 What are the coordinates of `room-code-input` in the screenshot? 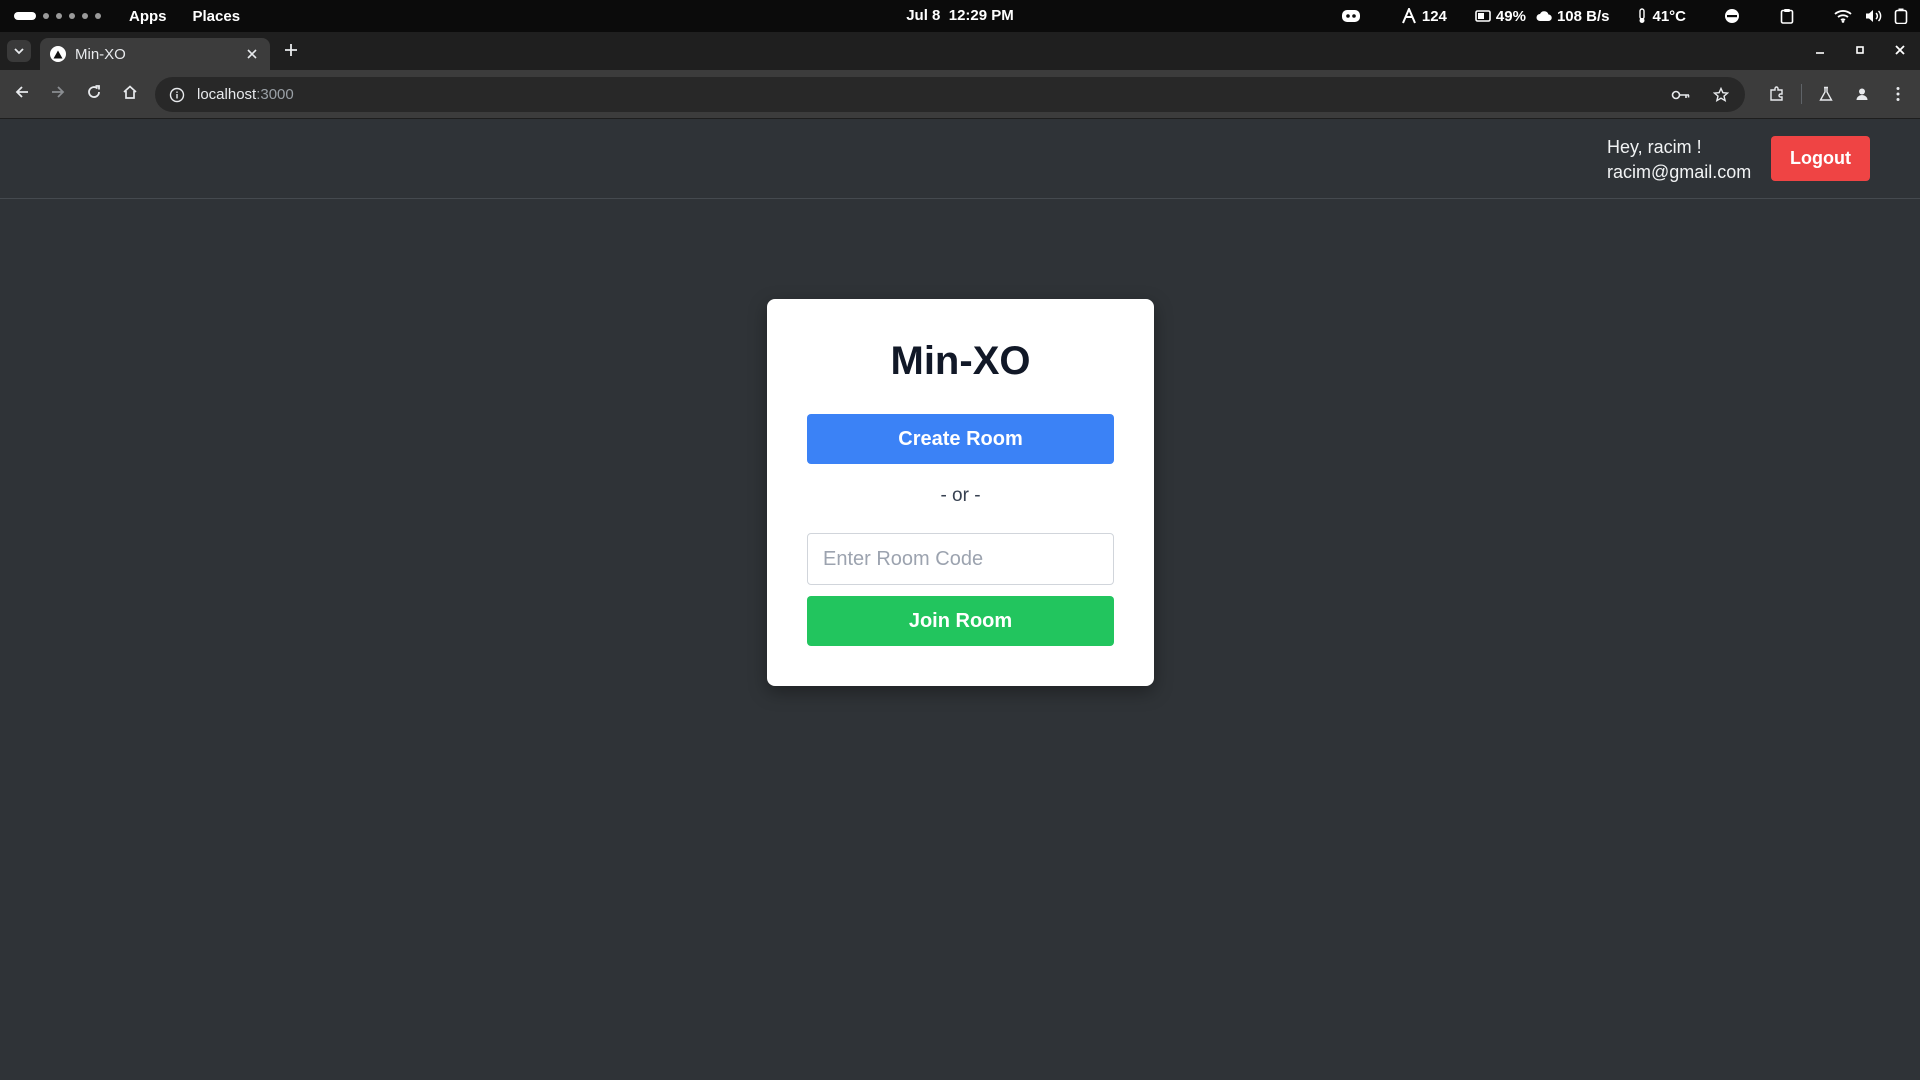 It's located at (960, 559).